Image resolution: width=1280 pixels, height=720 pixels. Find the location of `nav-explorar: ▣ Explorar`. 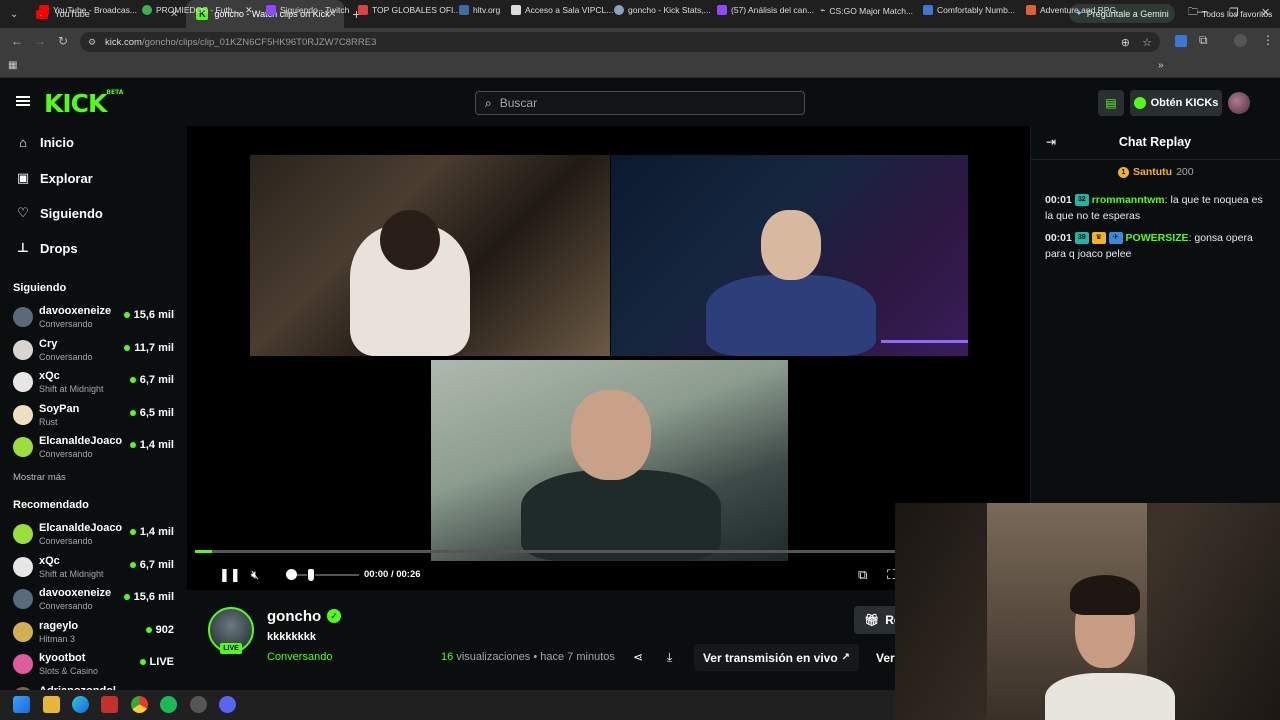

nav-explorar: ▣ Explorar is located at coordinates (54, 178).